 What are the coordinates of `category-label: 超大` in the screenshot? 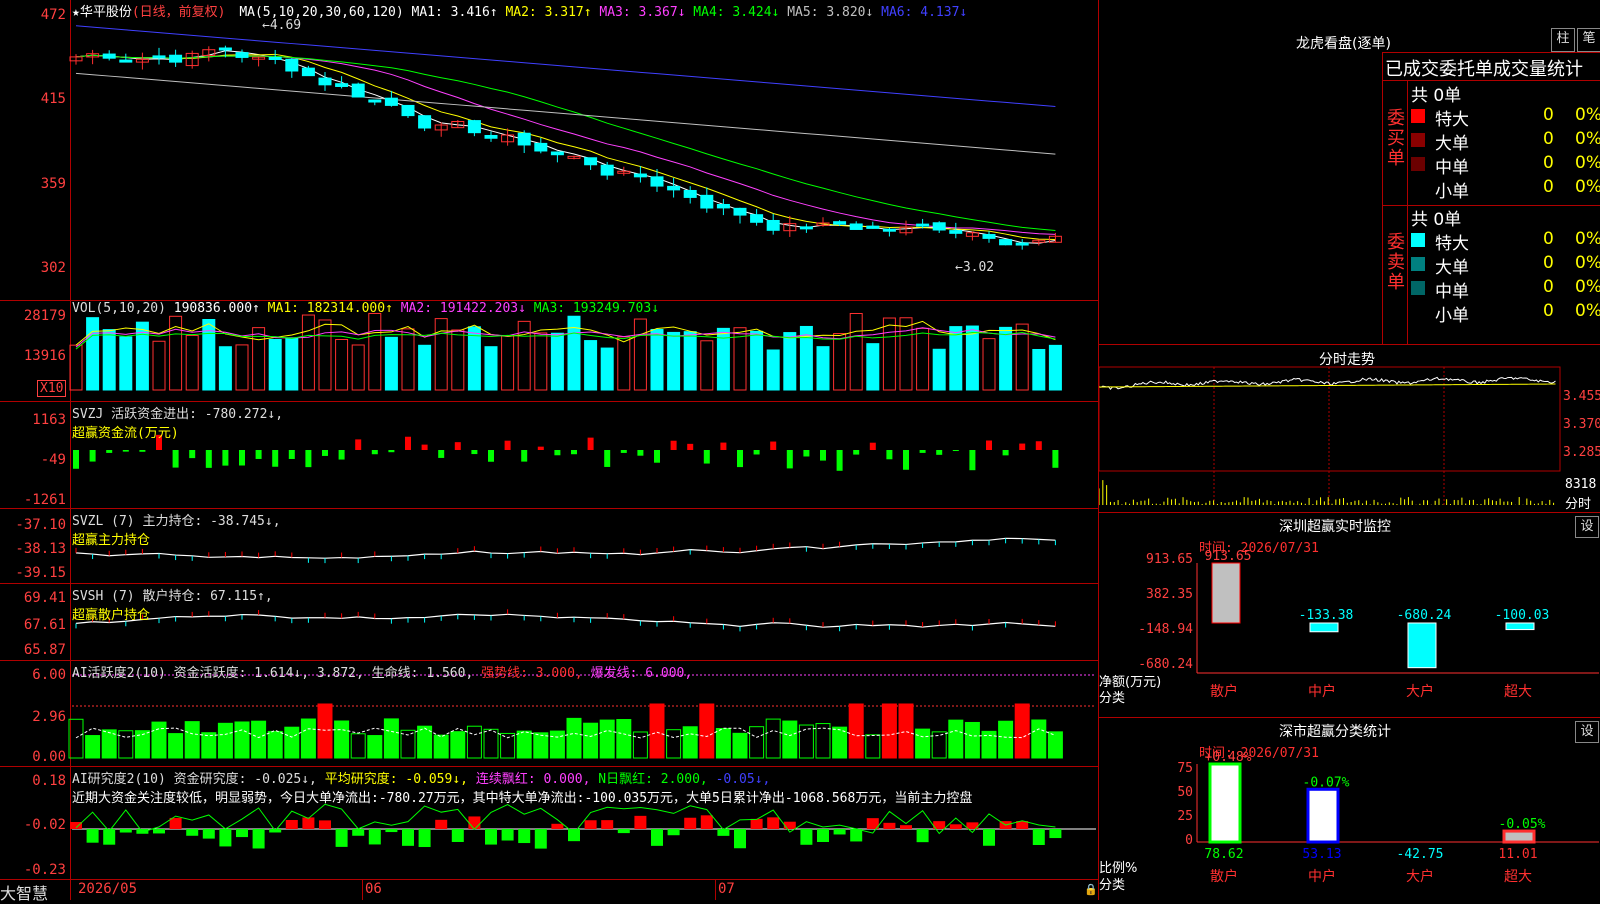 It's located at (1518, 692).